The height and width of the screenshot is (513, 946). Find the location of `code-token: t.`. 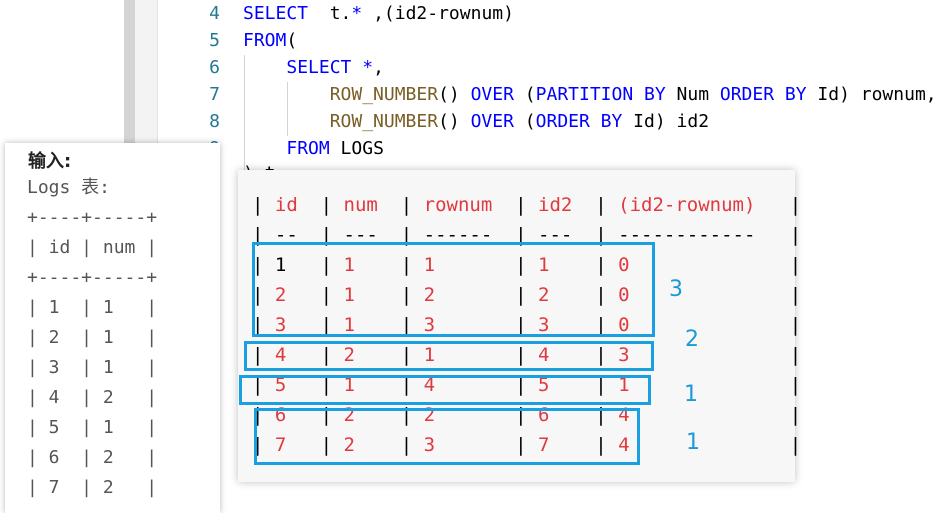

code-token: t. is located at coordinates (330, 13).